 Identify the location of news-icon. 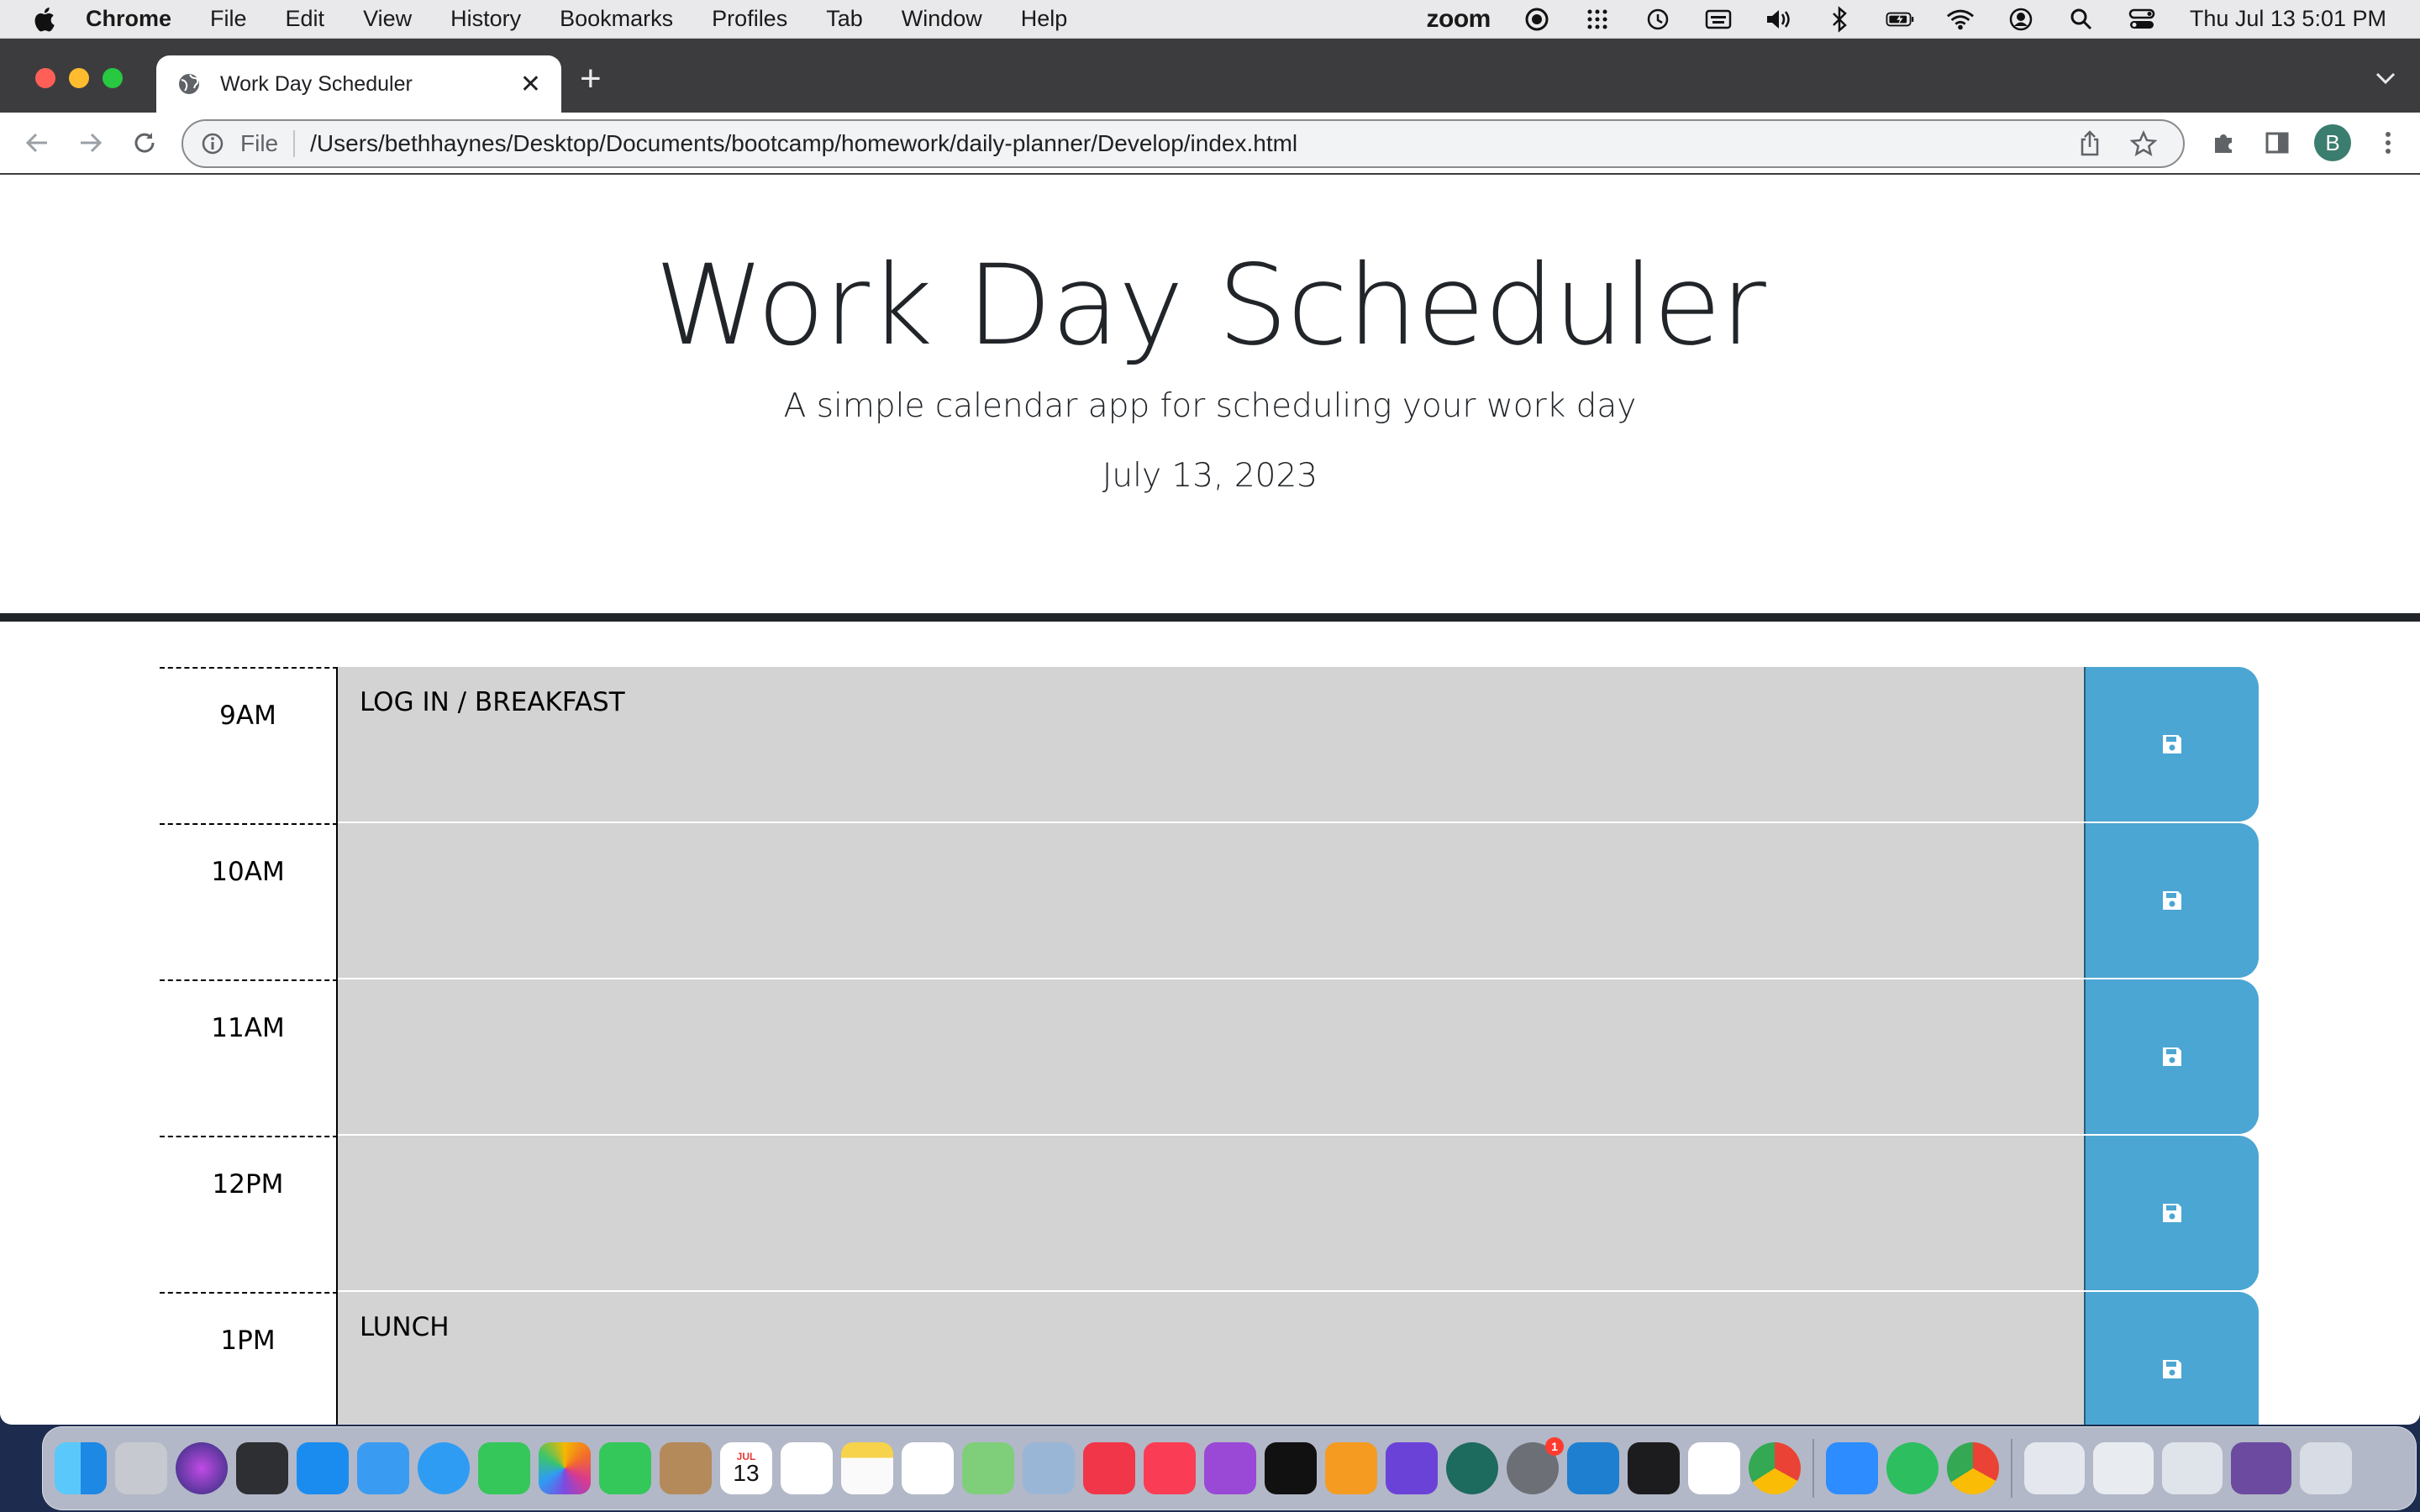
(1109, 1468).